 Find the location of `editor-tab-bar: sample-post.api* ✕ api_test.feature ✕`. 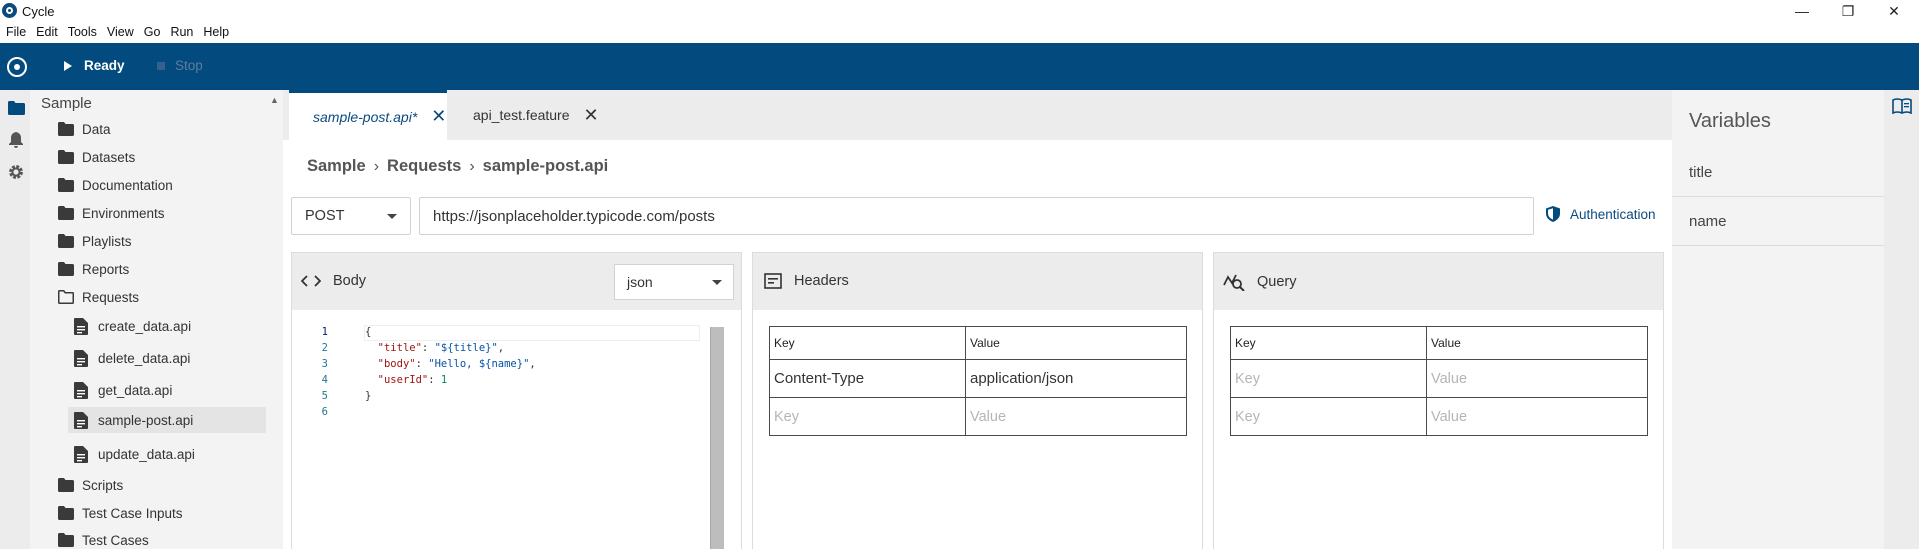

editor-tab-bar: sample-post.api* ✕ api_test.feature ✕ is located at coordinates (977, 115).